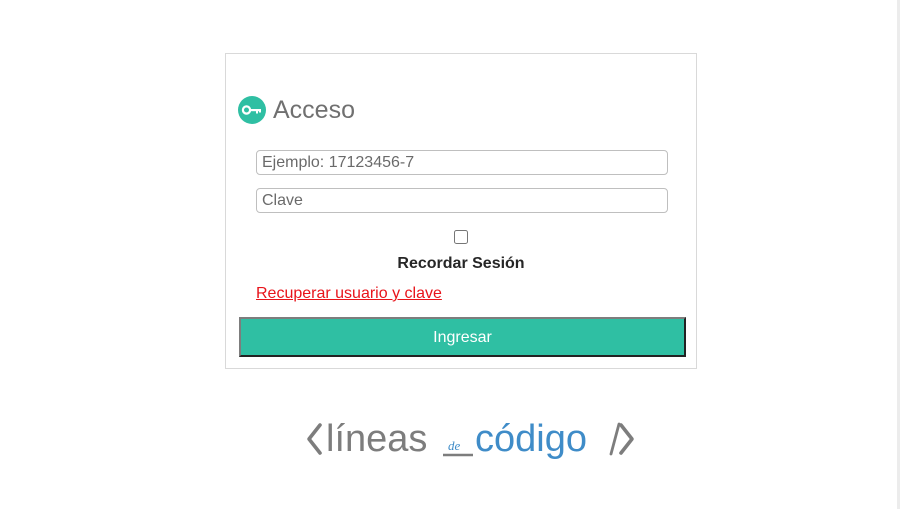 The width and height of the screenshot is (900, 509). I want to click on key-icon, so click(252, 110).